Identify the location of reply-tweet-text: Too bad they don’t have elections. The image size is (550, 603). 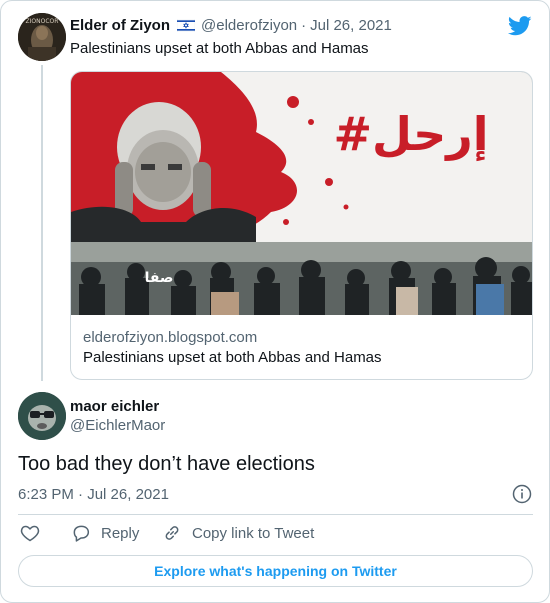
(166, 464).